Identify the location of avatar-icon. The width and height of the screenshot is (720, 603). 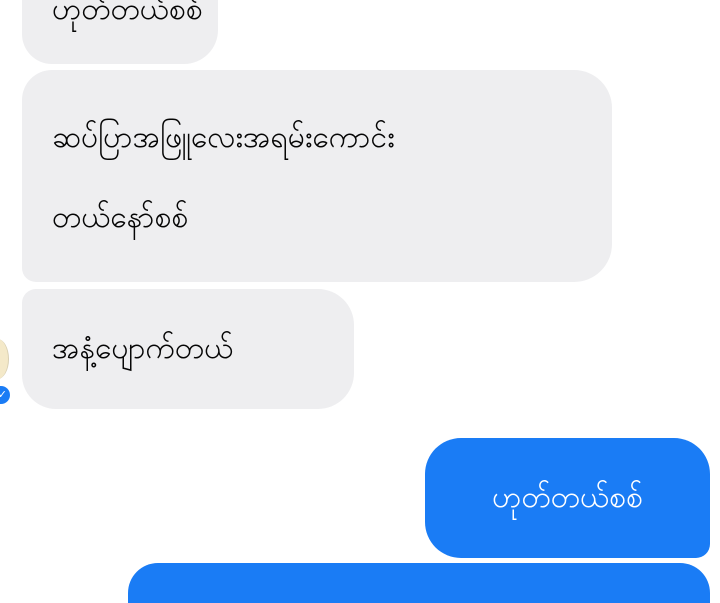
(4, 359).